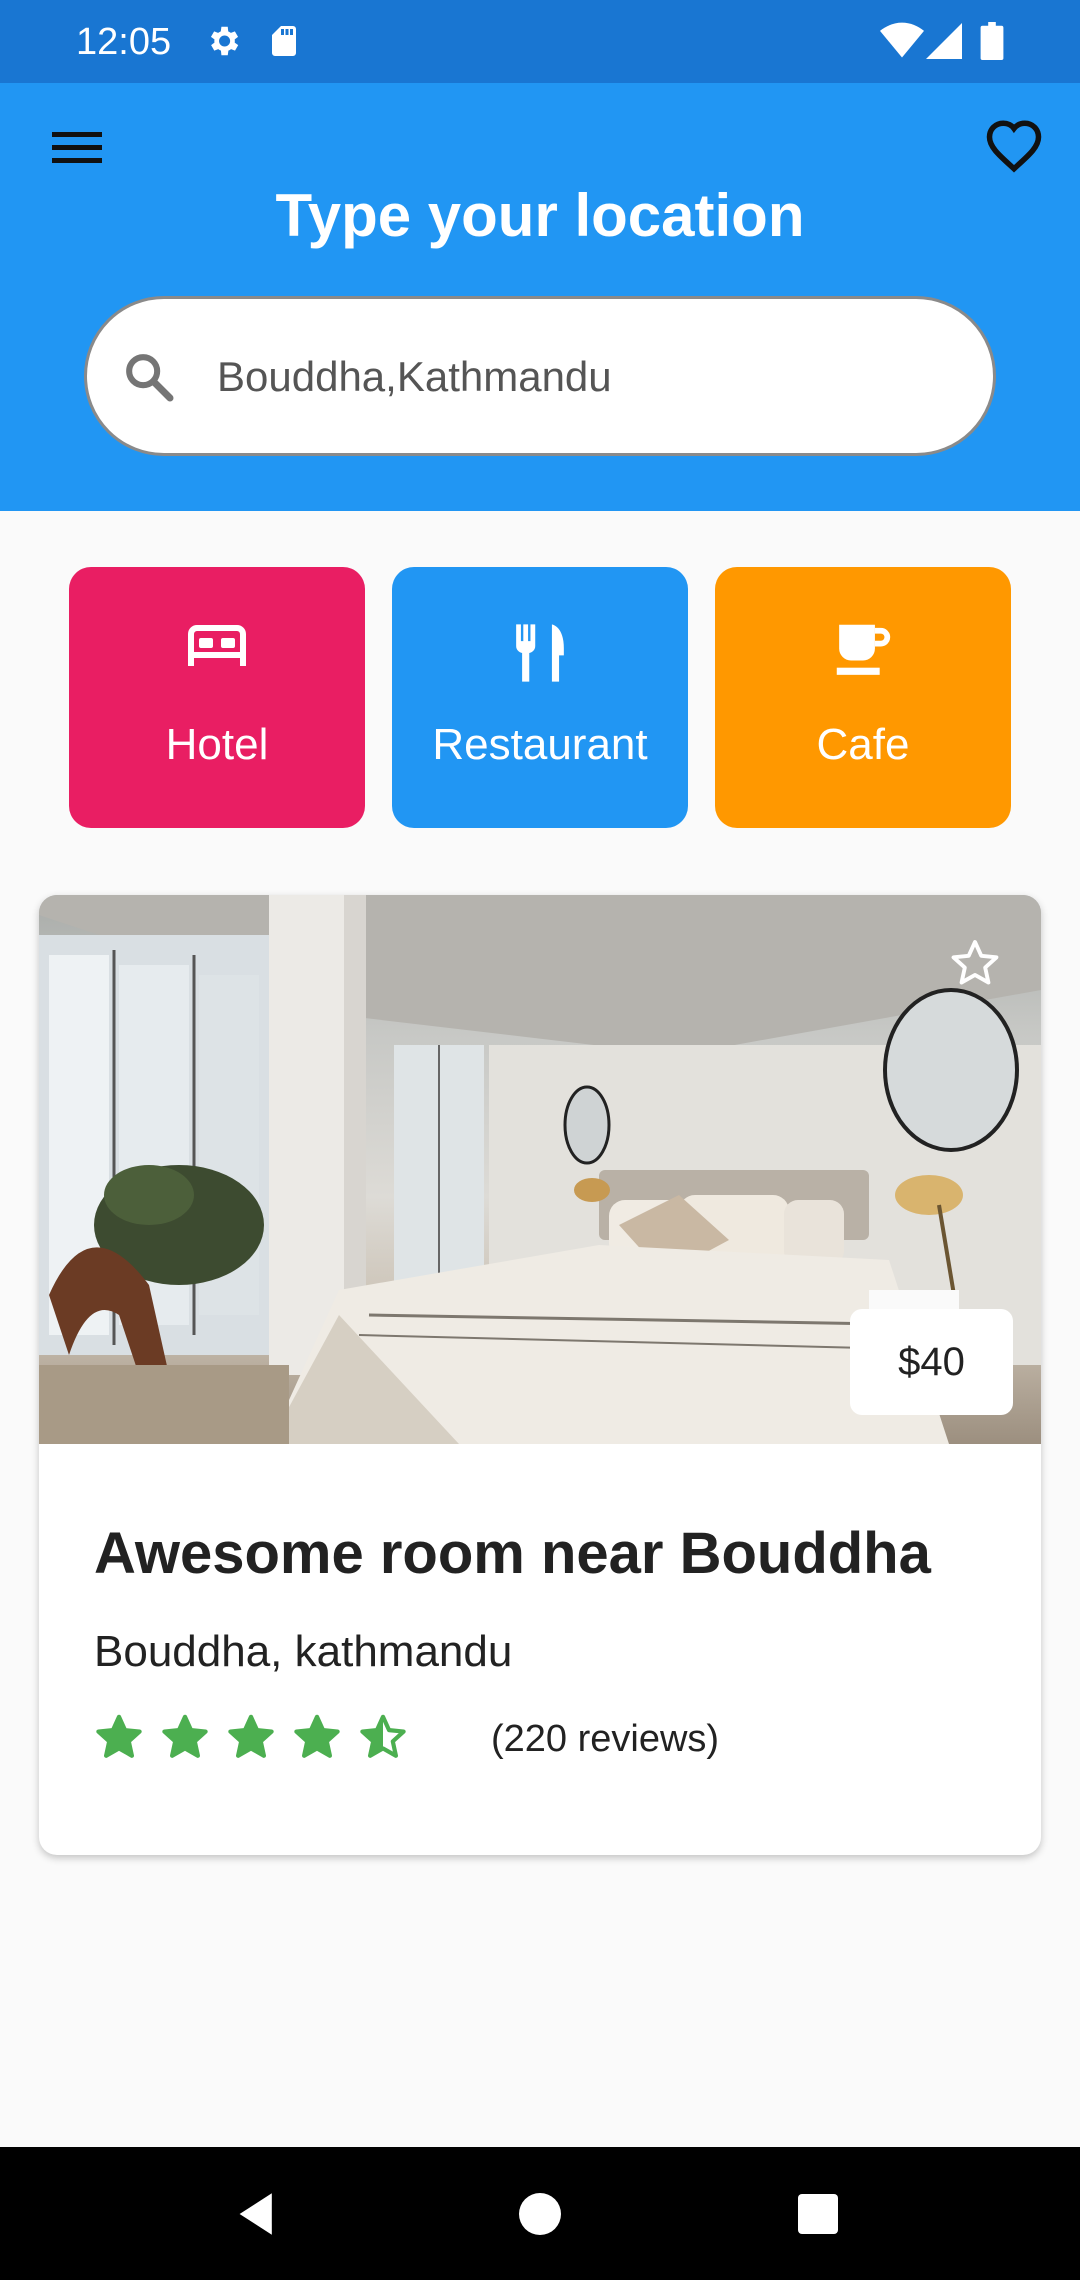 Image resolution: width=1080 pixels, height=2280 pixels. Describe the element at coordinates (863, 649) in the screenshot. I see `coffee-cup-icon` at that location.